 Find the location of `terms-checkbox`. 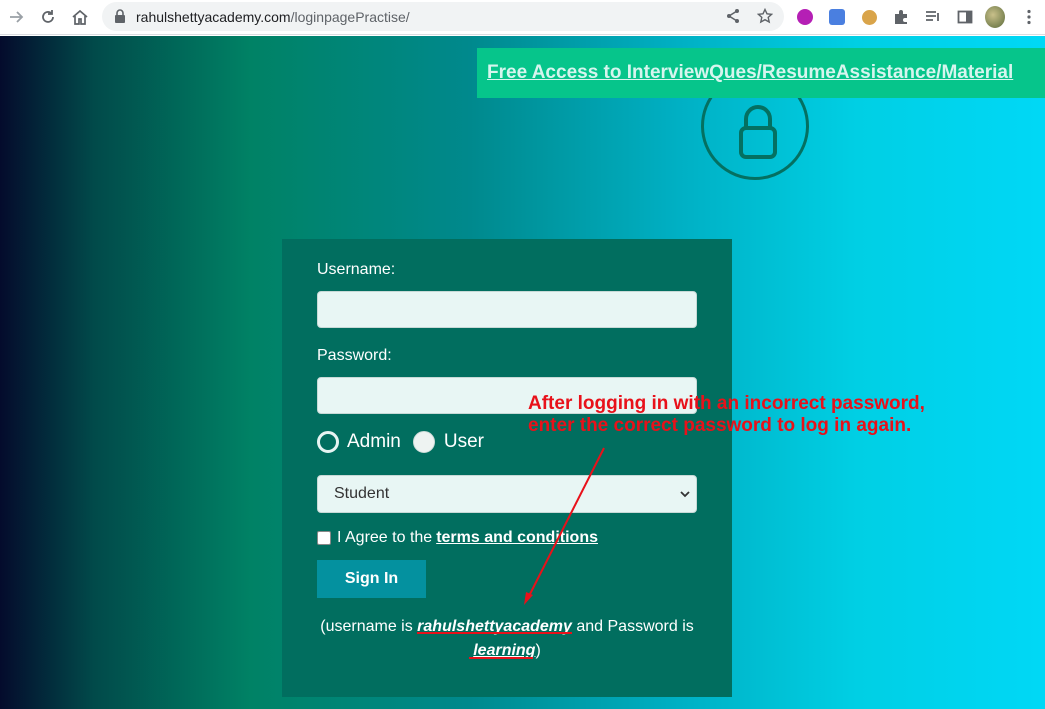

terms-checkbox is located at coordinates (324, 538).